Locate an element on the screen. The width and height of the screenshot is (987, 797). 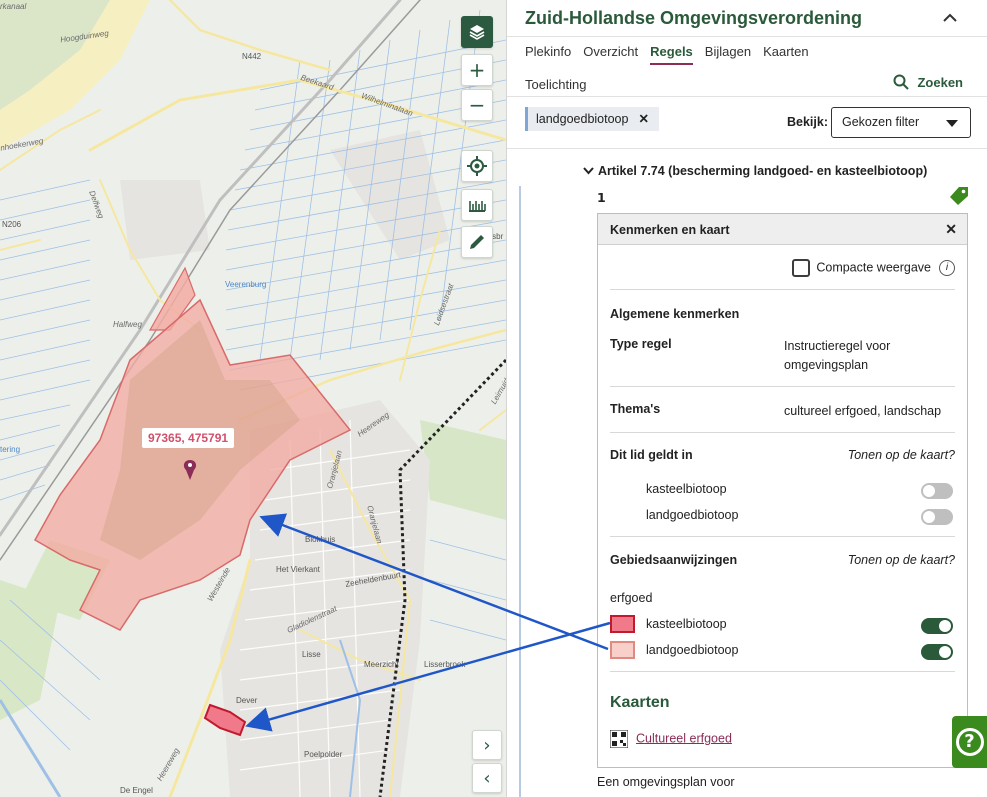
pencil-icon is located at coordinates (477, 242).